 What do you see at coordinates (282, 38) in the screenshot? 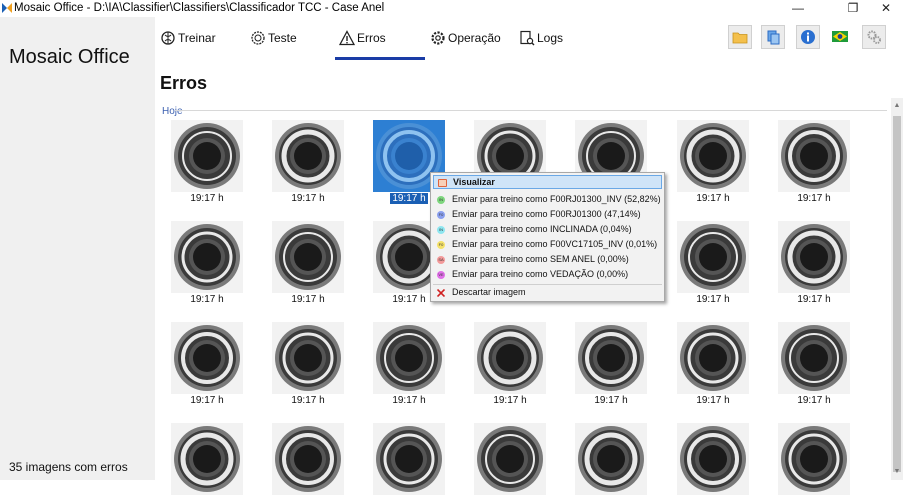
I see `tab-teste-label: Teste` at bounding box center [282, 38].